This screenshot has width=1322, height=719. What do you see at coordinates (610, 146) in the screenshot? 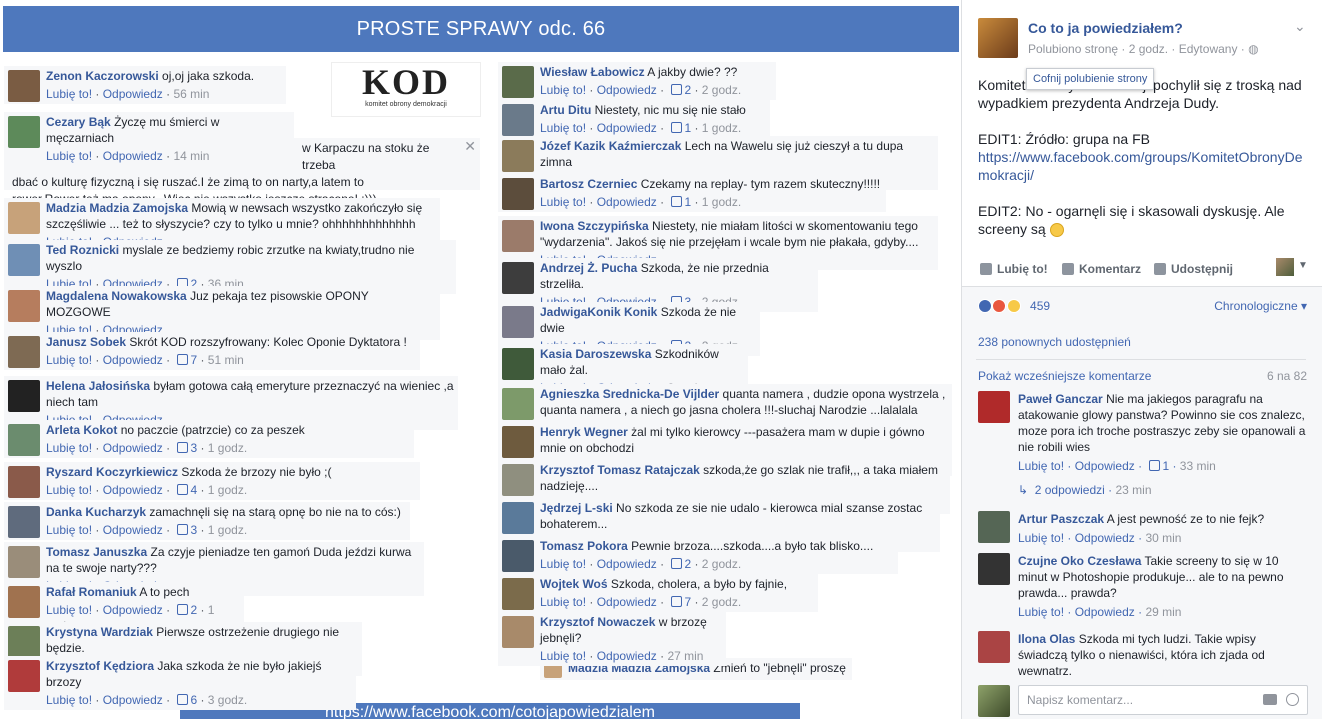
I see `commenter-name: Józef Kazik Kaźmierczak` at bounding box center [610, 146].